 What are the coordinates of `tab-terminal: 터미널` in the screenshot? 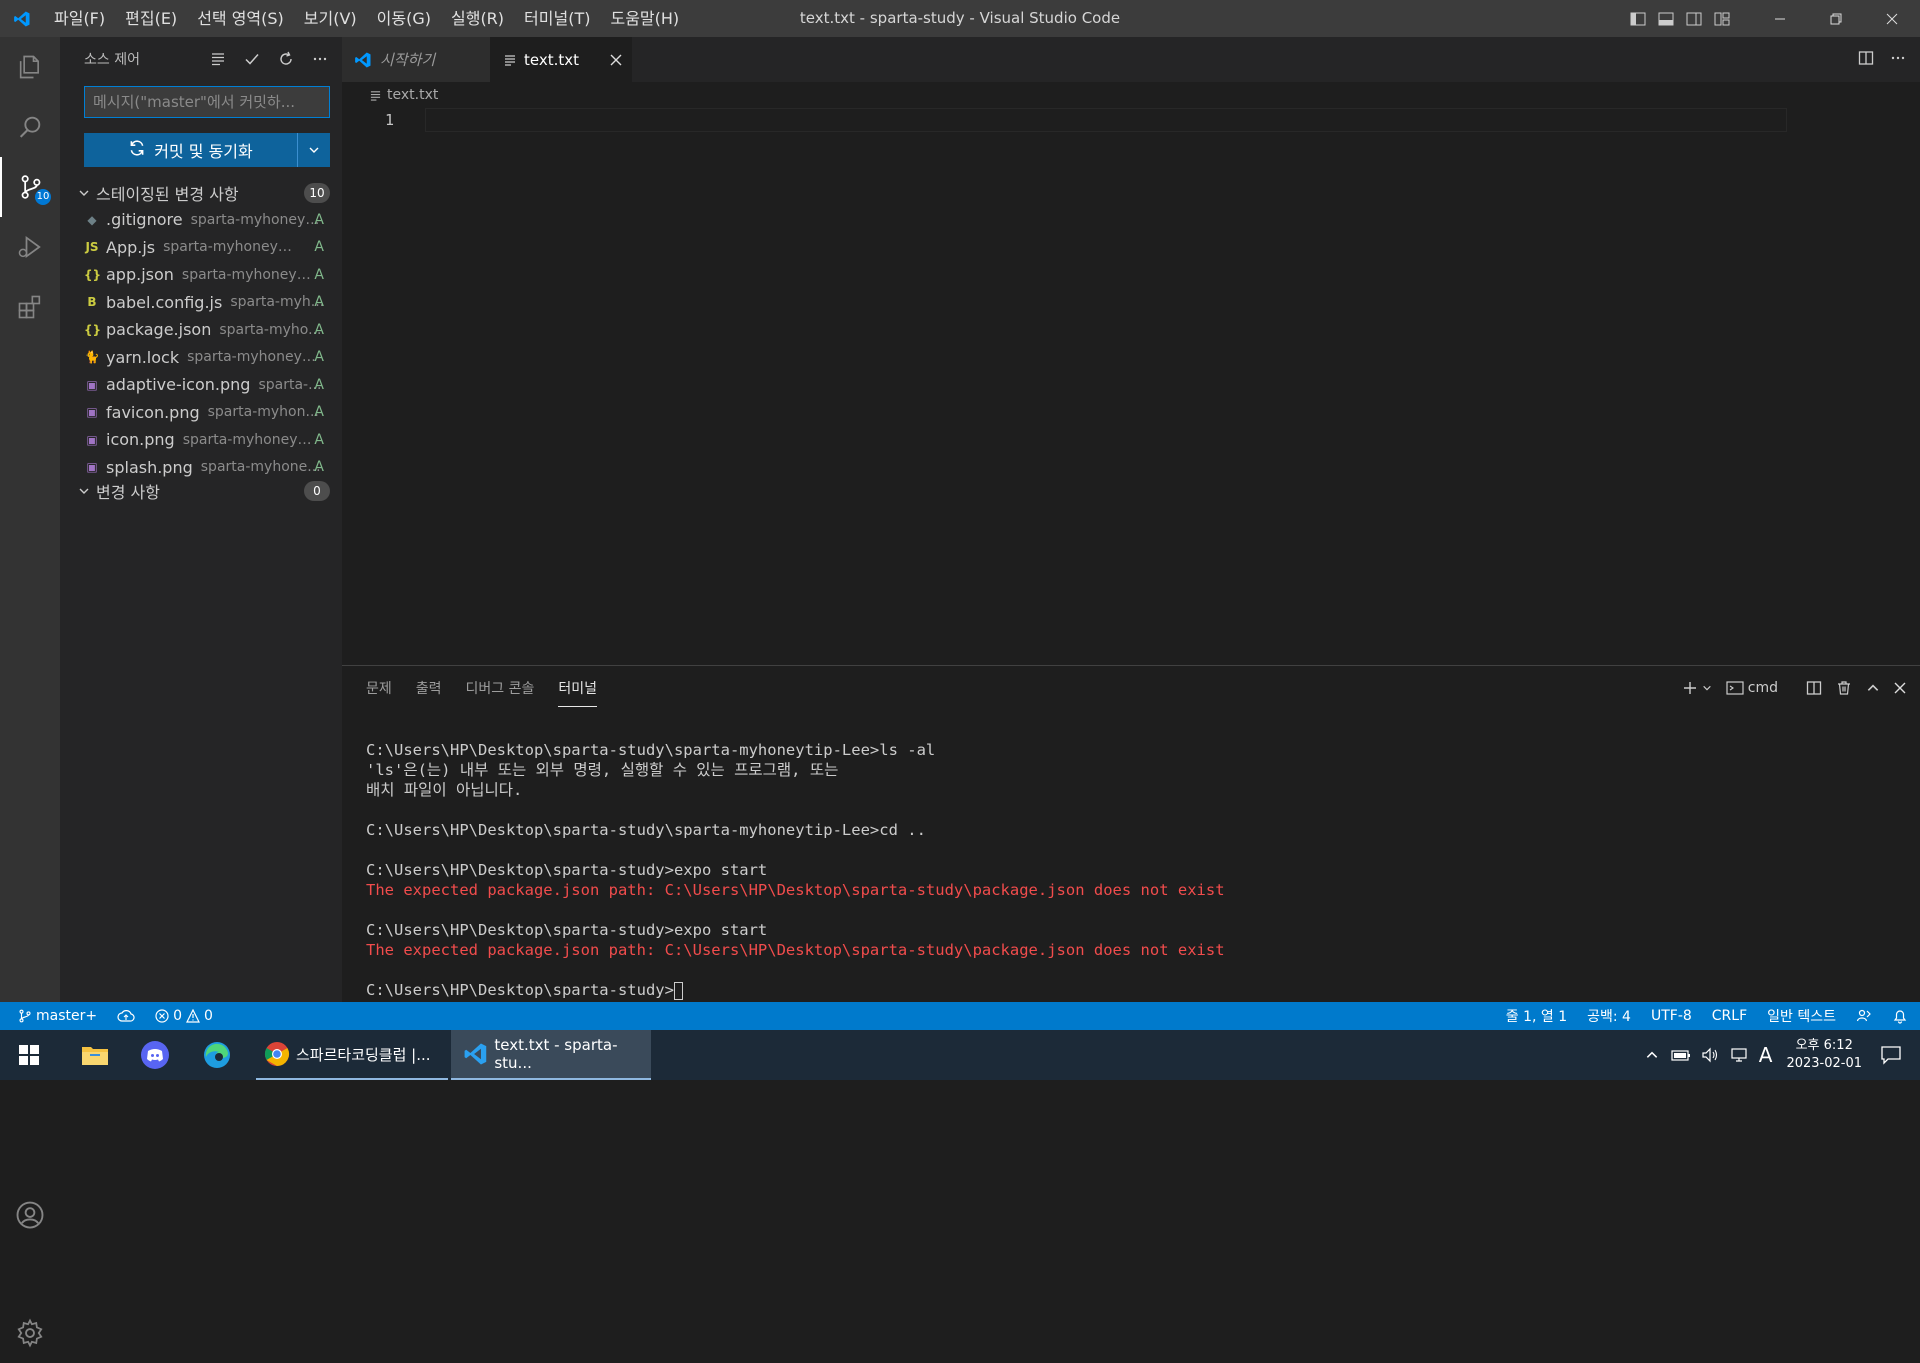 It's located at (578, 688).